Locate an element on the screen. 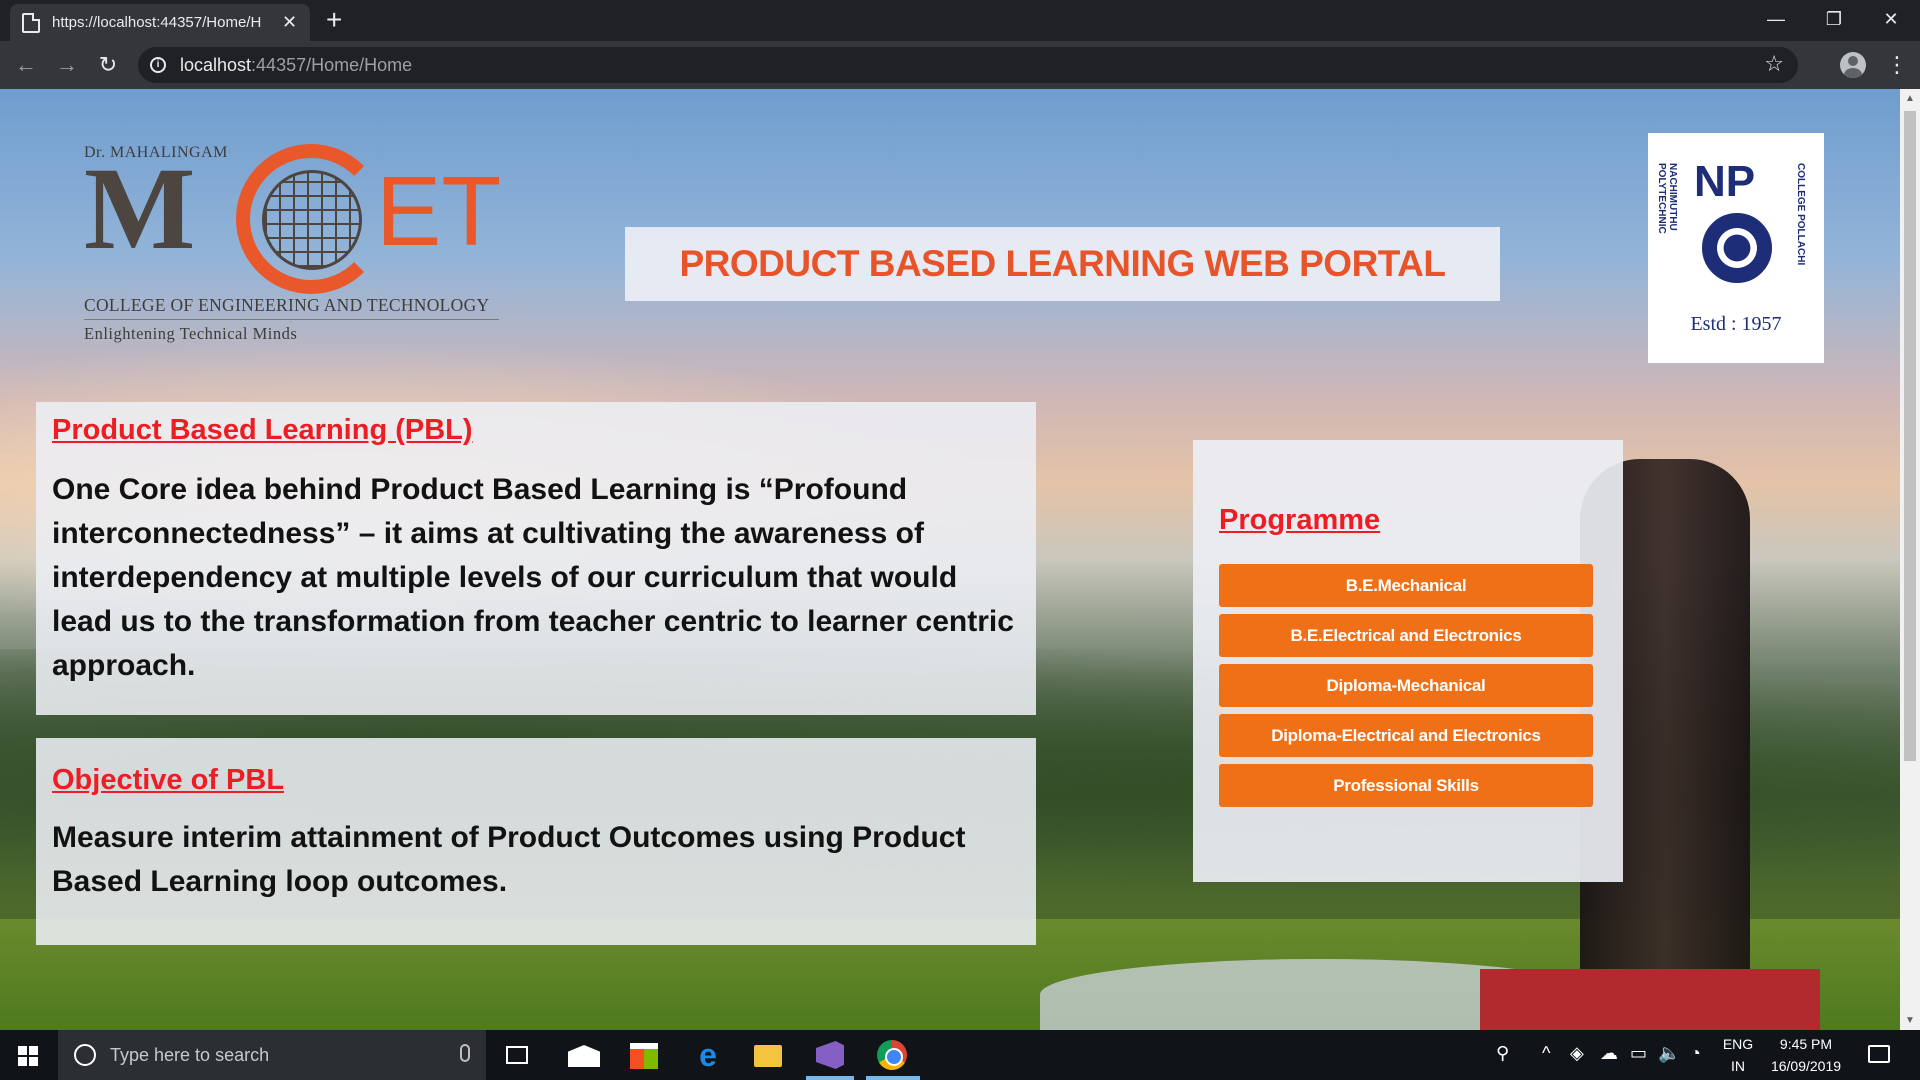 The width and height of the screenshot is (1920, 1080). scroll-thumb is located at coordinates (1910, 436).